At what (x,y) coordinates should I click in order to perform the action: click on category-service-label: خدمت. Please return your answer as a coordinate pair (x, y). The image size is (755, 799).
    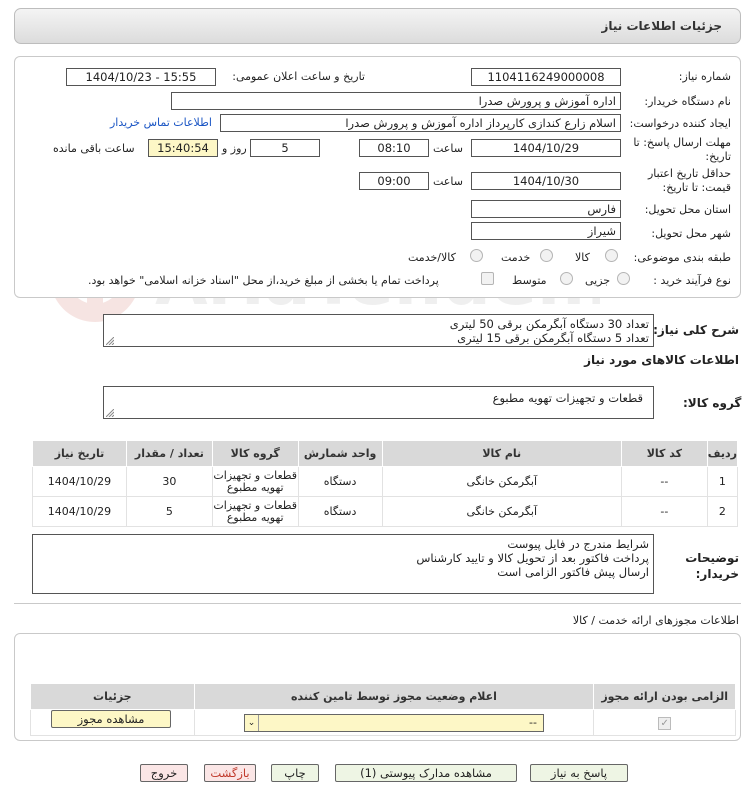
    Looking at the image, I should click on (516, 257).